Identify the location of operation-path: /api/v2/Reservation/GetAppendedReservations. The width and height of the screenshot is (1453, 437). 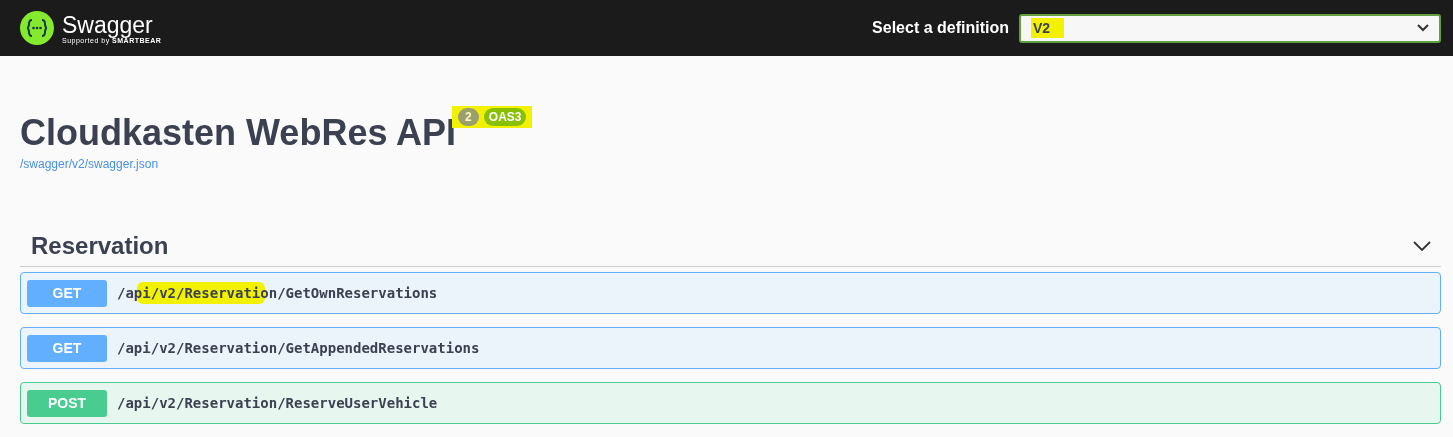
(298, 348).